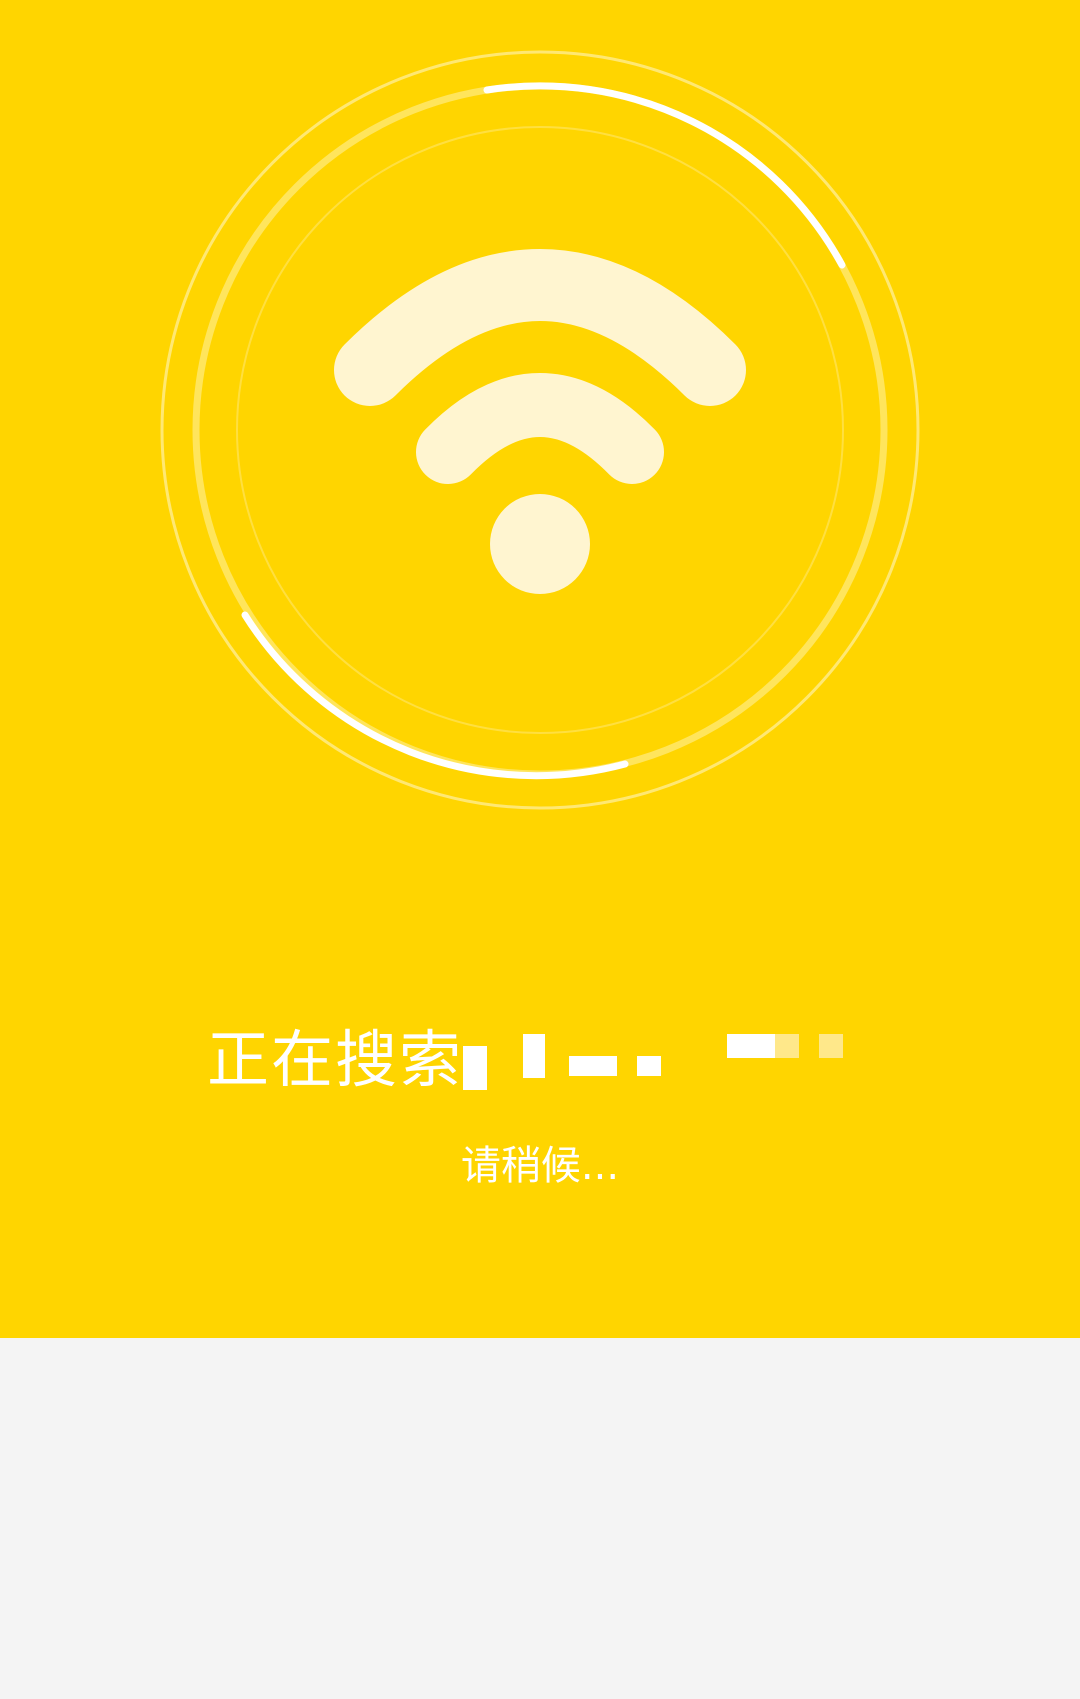 This screenshot has height=1699, width=1080. I want to click on searching-title: 正在搜索, so click(540, 1060).